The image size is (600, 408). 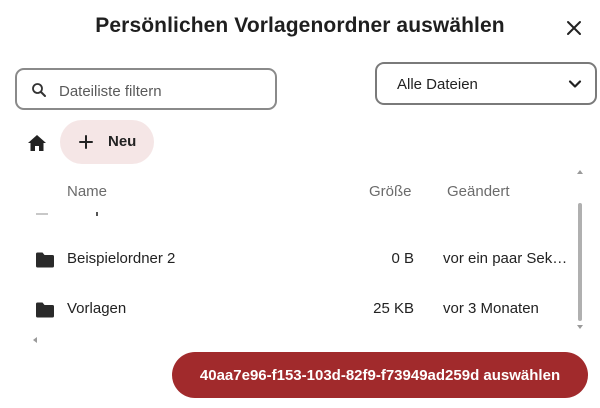 I want to click on file-modified: vor 3 Monaten, so click(x=491, y=308).